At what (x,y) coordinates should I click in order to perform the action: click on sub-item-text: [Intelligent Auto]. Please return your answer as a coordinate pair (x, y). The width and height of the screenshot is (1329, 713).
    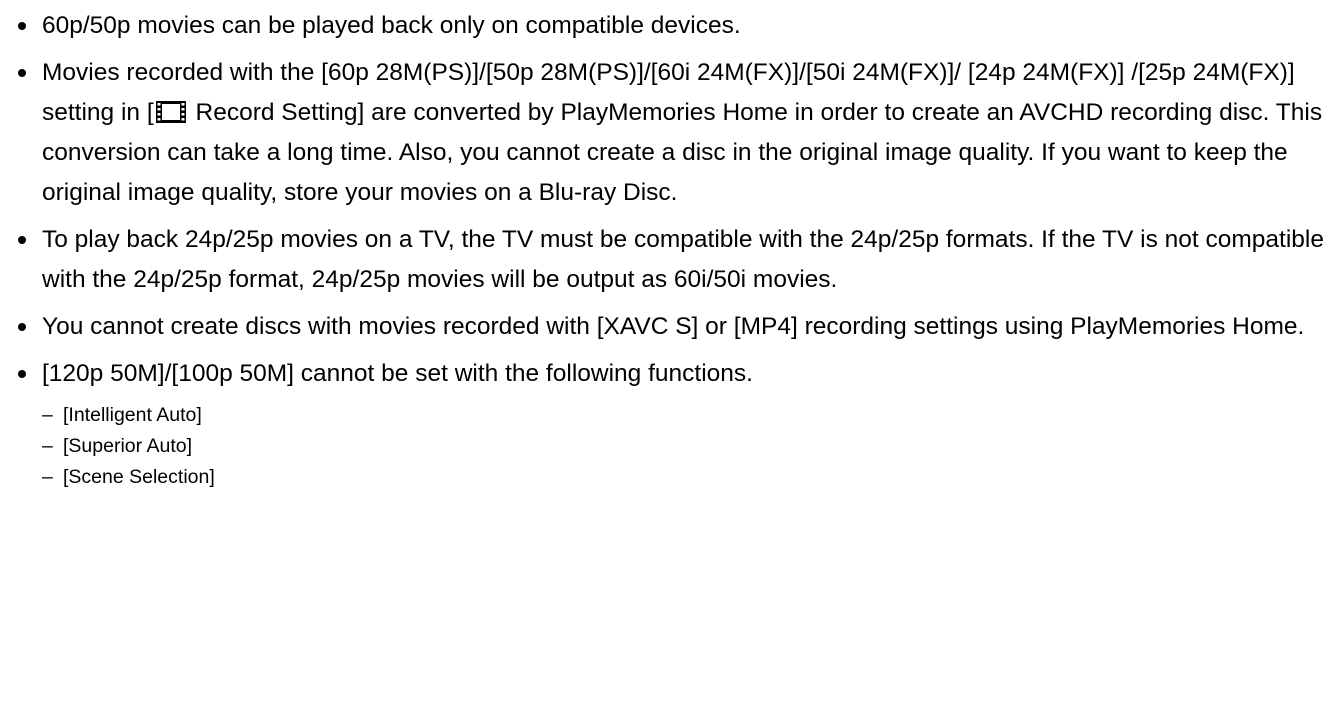
    Looking at the image, I should click on (132, 415).